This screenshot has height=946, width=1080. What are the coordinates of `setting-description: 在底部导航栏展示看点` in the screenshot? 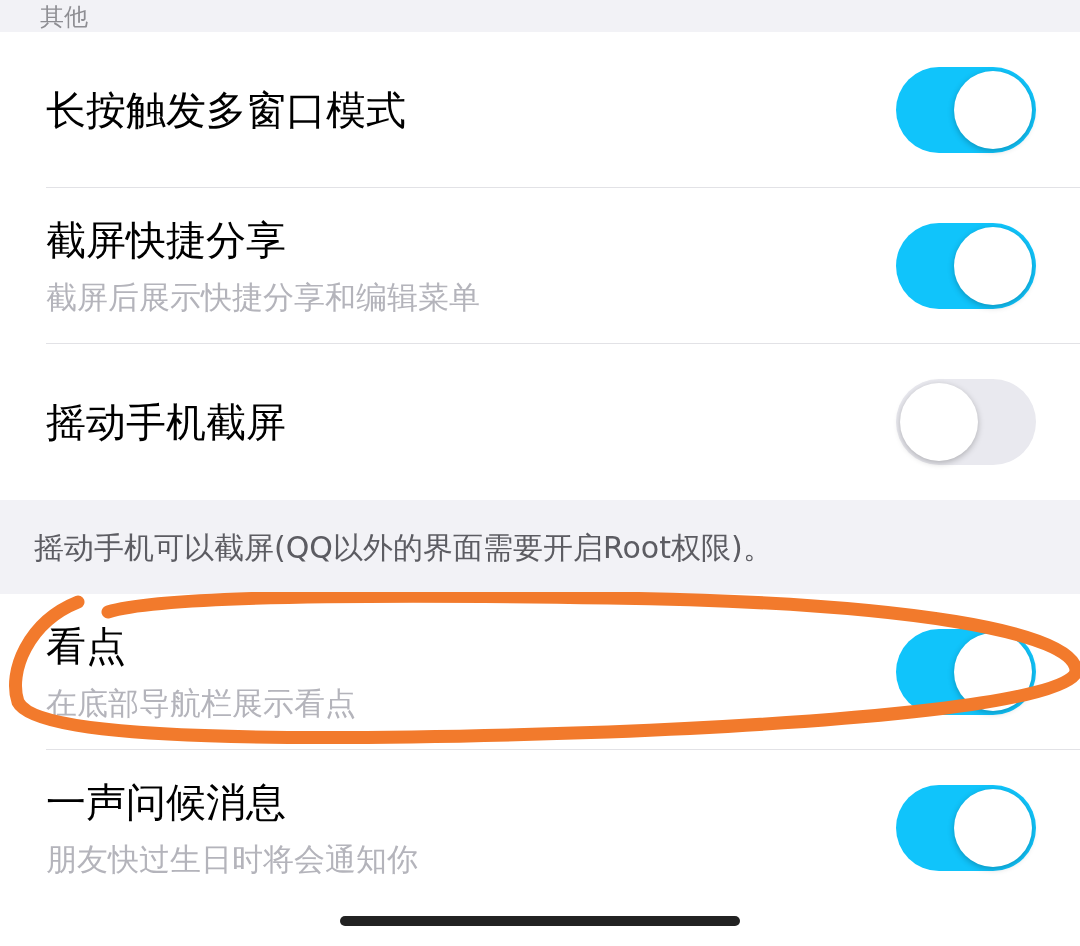 It's located at (201, 702).